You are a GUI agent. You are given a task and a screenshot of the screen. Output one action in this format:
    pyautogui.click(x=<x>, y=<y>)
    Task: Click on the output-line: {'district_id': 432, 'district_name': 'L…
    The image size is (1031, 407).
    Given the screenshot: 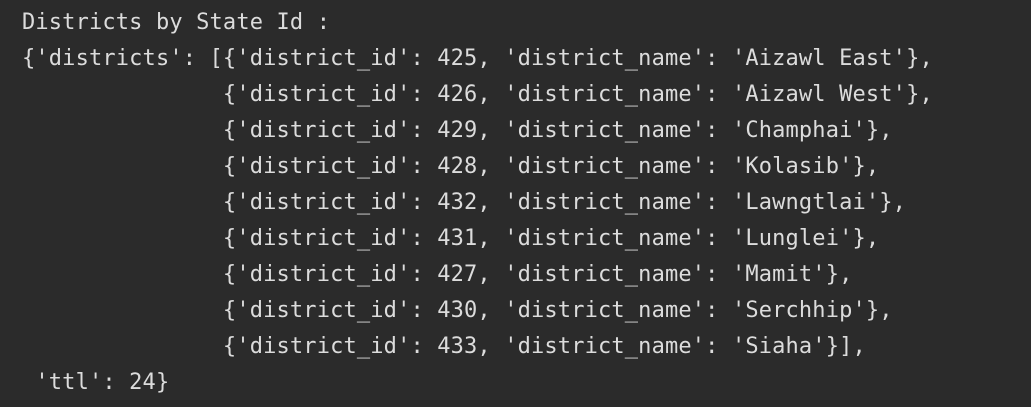 What is the action you would take?
    pyautogui.click(x=464, y=202)
    